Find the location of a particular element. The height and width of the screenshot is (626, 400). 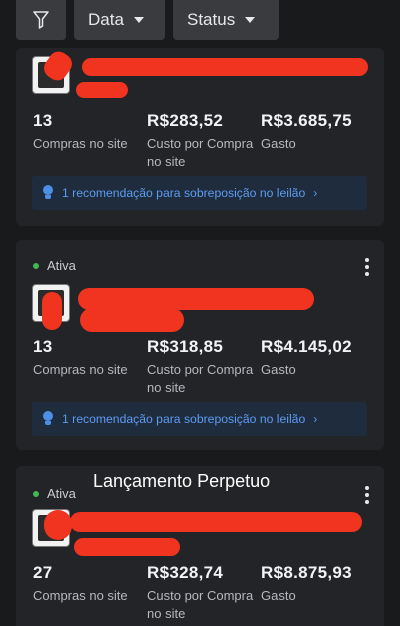

stat-value: R$283,52 is located at coordinates (185, 120).